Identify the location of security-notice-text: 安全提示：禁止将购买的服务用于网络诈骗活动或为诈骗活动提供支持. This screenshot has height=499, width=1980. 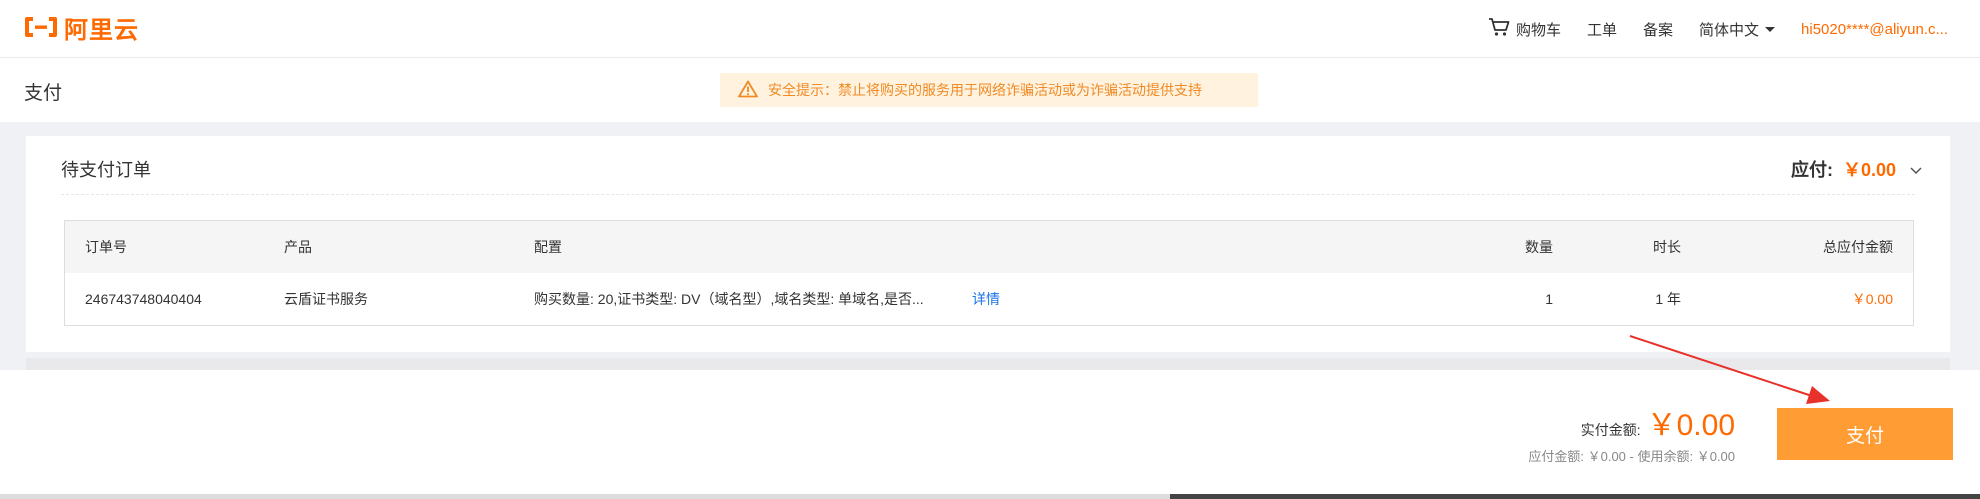
(985, 90).